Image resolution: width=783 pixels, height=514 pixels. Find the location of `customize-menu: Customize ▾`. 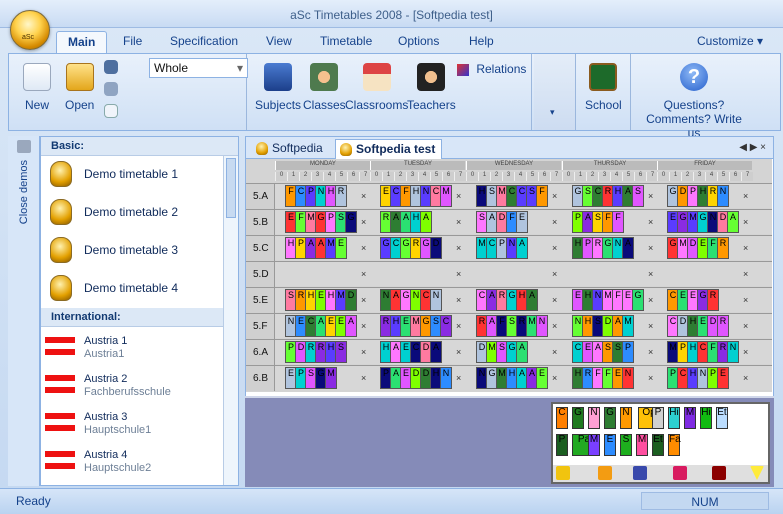

customize-menu: Customize ▾ is located at coordinates (730, 41).